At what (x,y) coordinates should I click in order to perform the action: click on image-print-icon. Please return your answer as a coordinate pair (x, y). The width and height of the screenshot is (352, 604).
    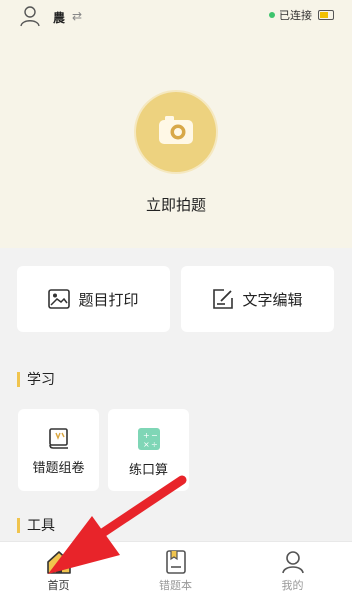
    Looking at the image, I should click on (59, 299).